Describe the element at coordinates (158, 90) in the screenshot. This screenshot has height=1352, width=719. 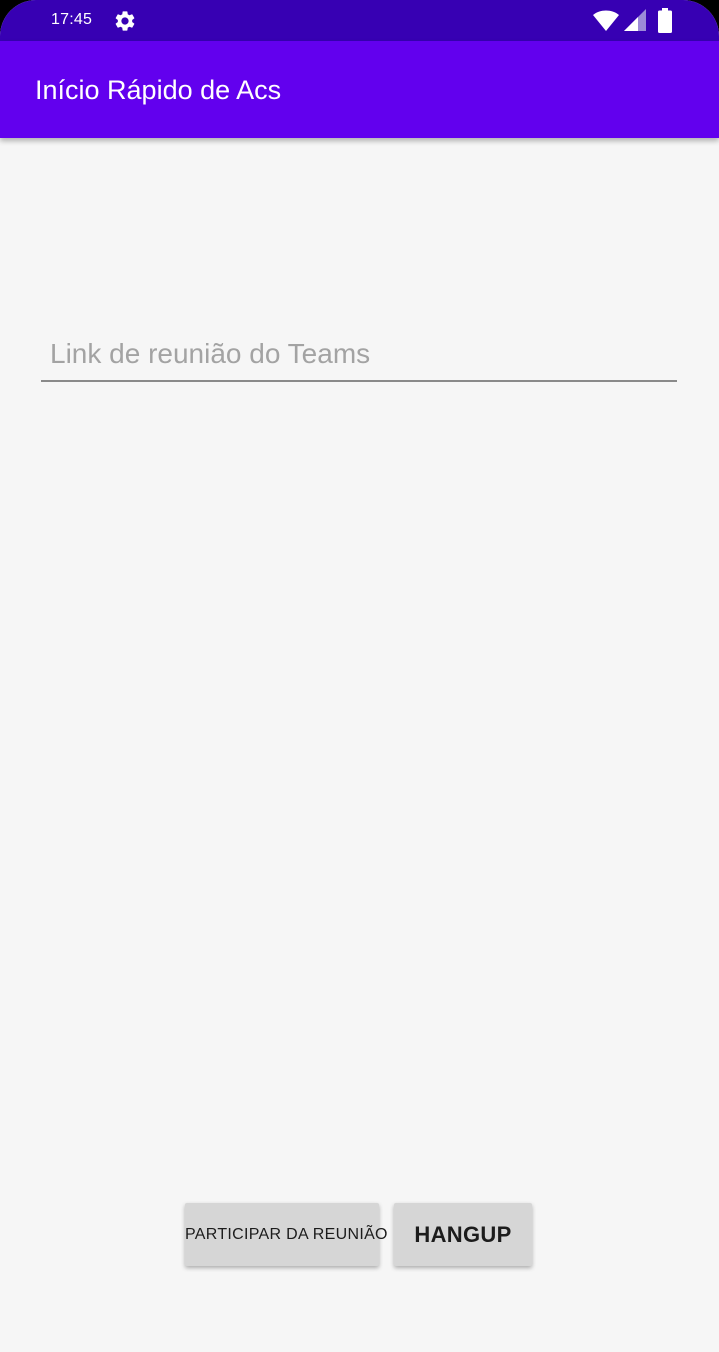
I see `app-title: Início Rápido de Acs` at that location.